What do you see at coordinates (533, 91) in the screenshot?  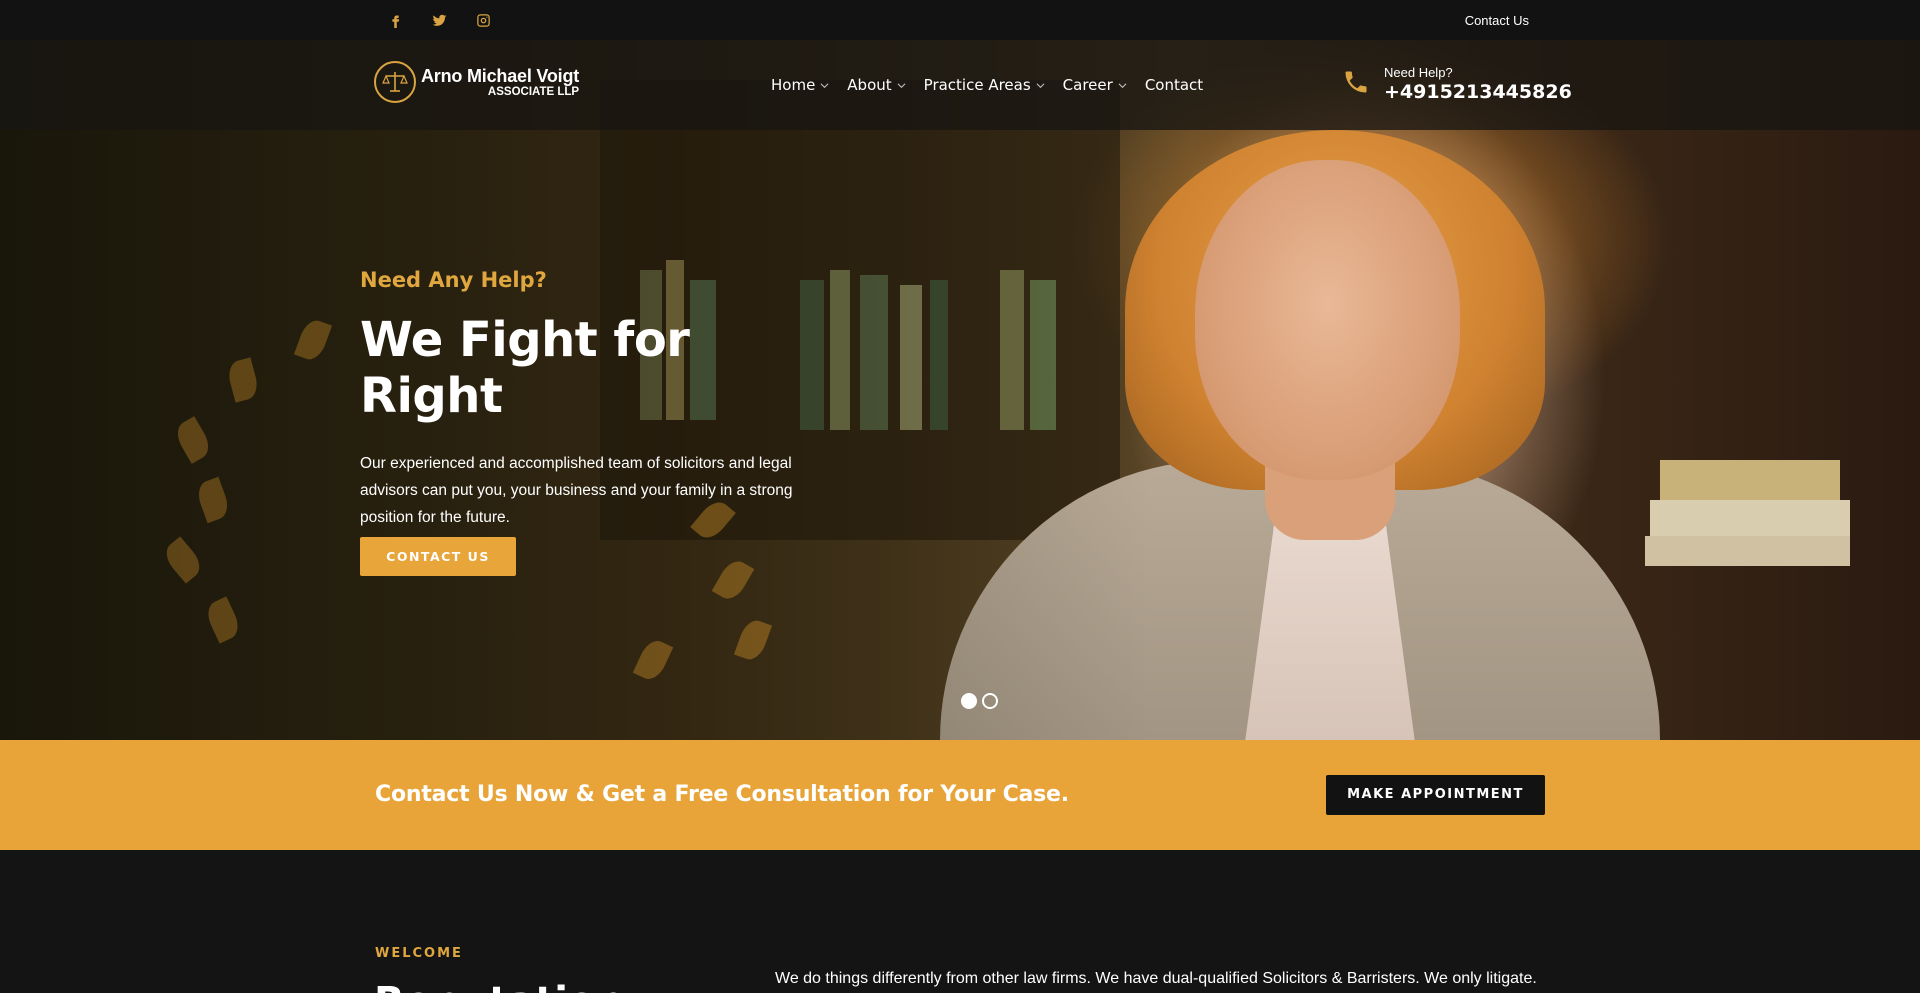 I see `logo-subtitle: ASSOCIATE LLP` at bounding box center [533, 91].